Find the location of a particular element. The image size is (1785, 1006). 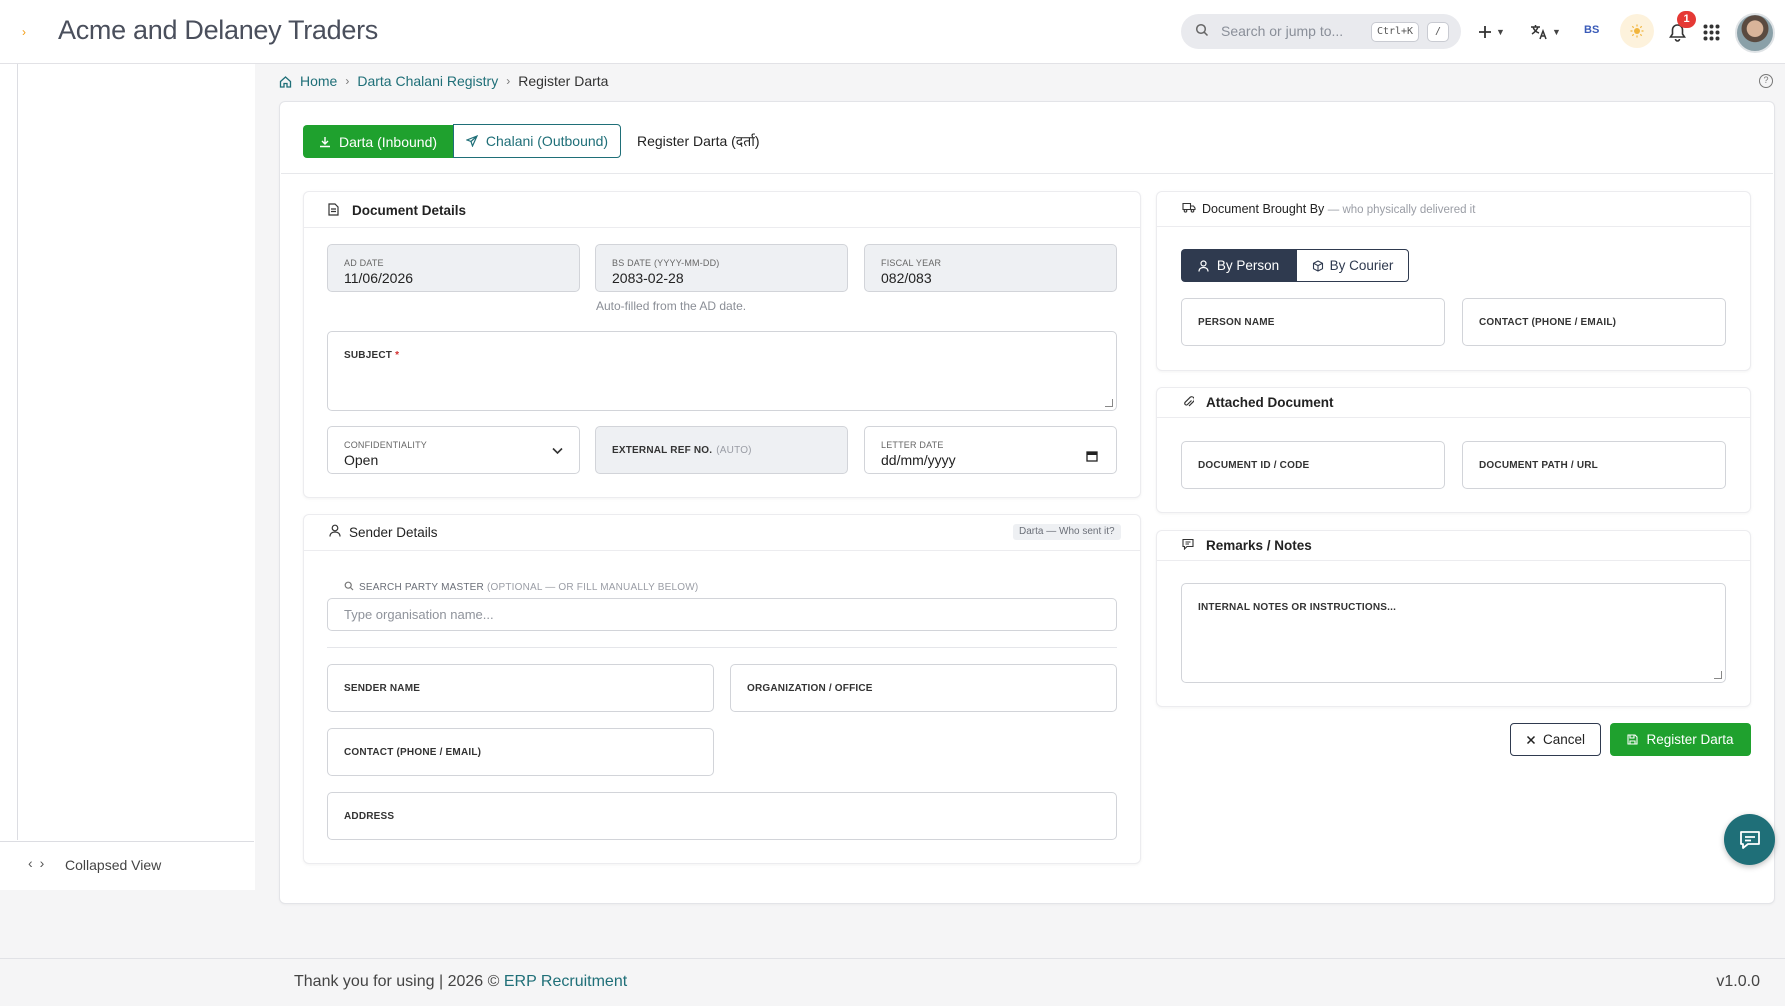

breadcrumb-registry: Darta Chalani Registry is located at coordinates (427, 81).